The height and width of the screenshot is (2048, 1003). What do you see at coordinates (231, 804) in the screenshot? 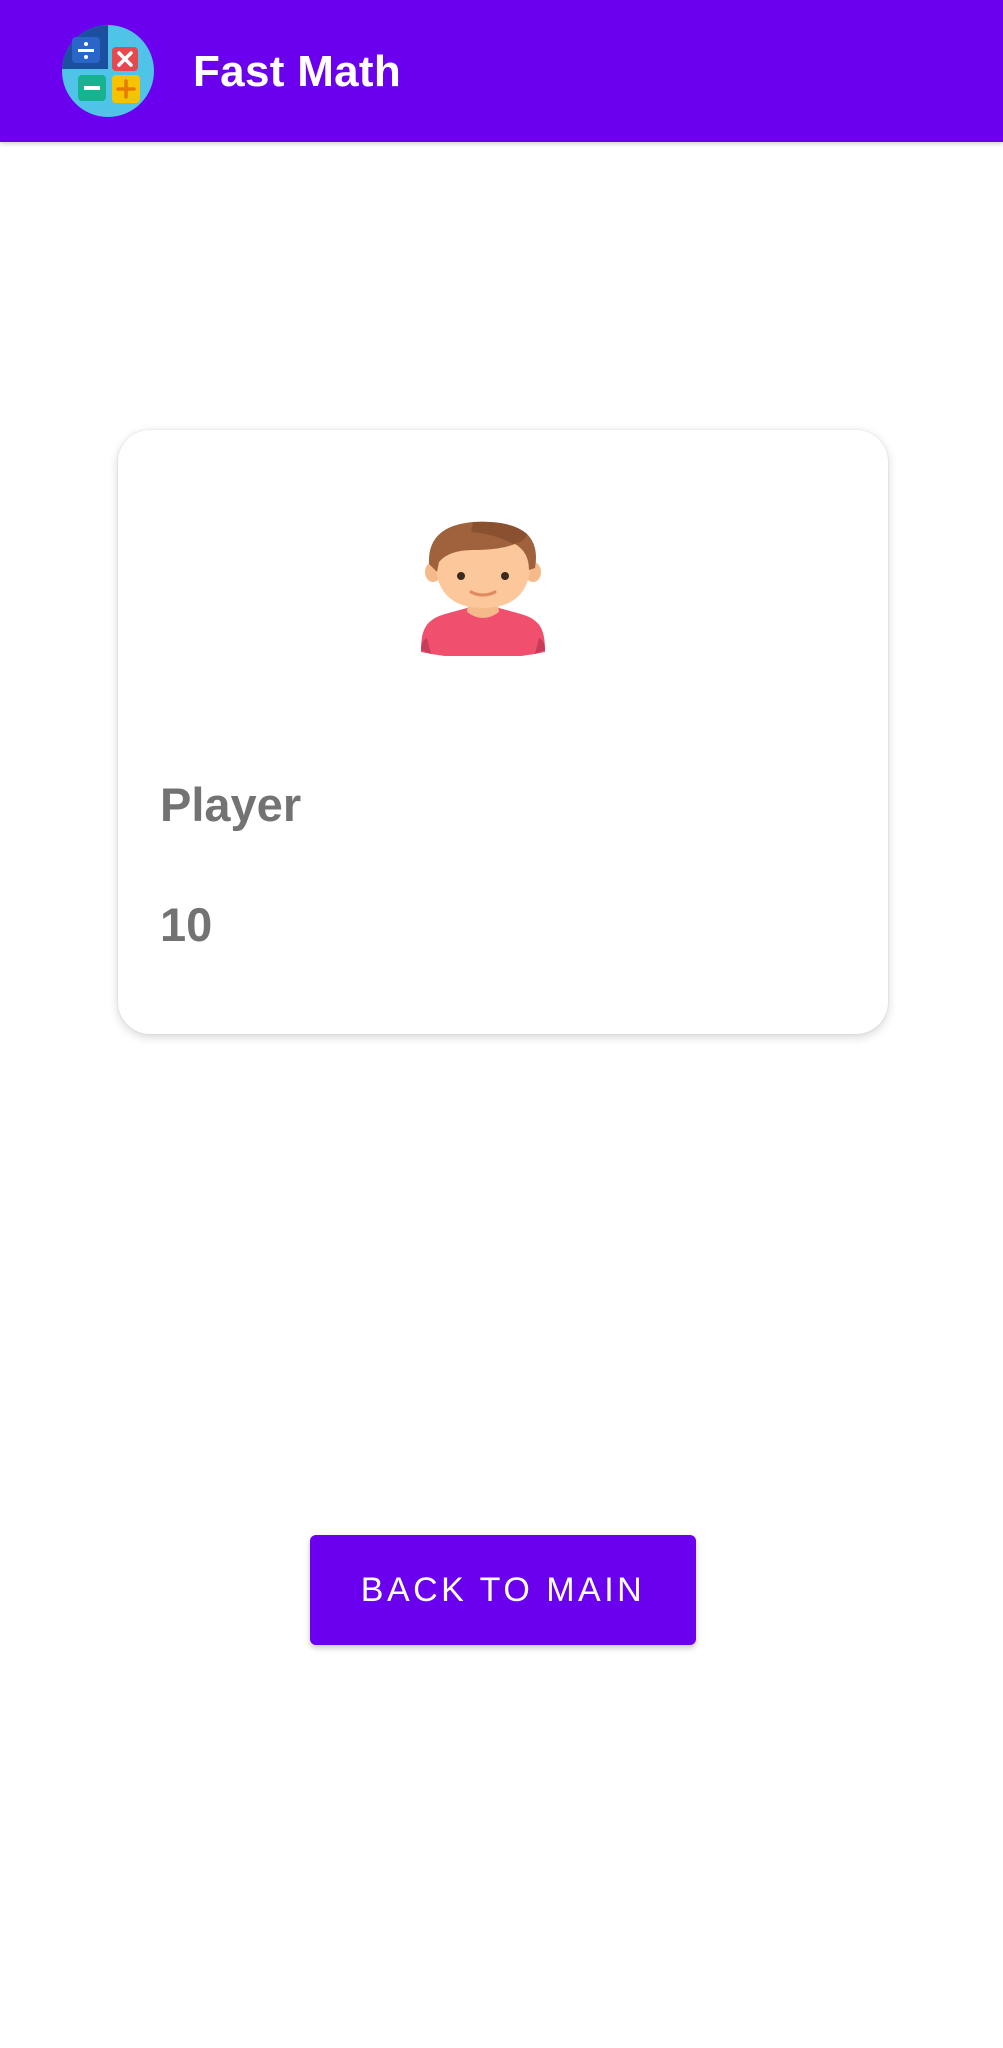
I see `player-name: Player` at bounding box center [231, 804].